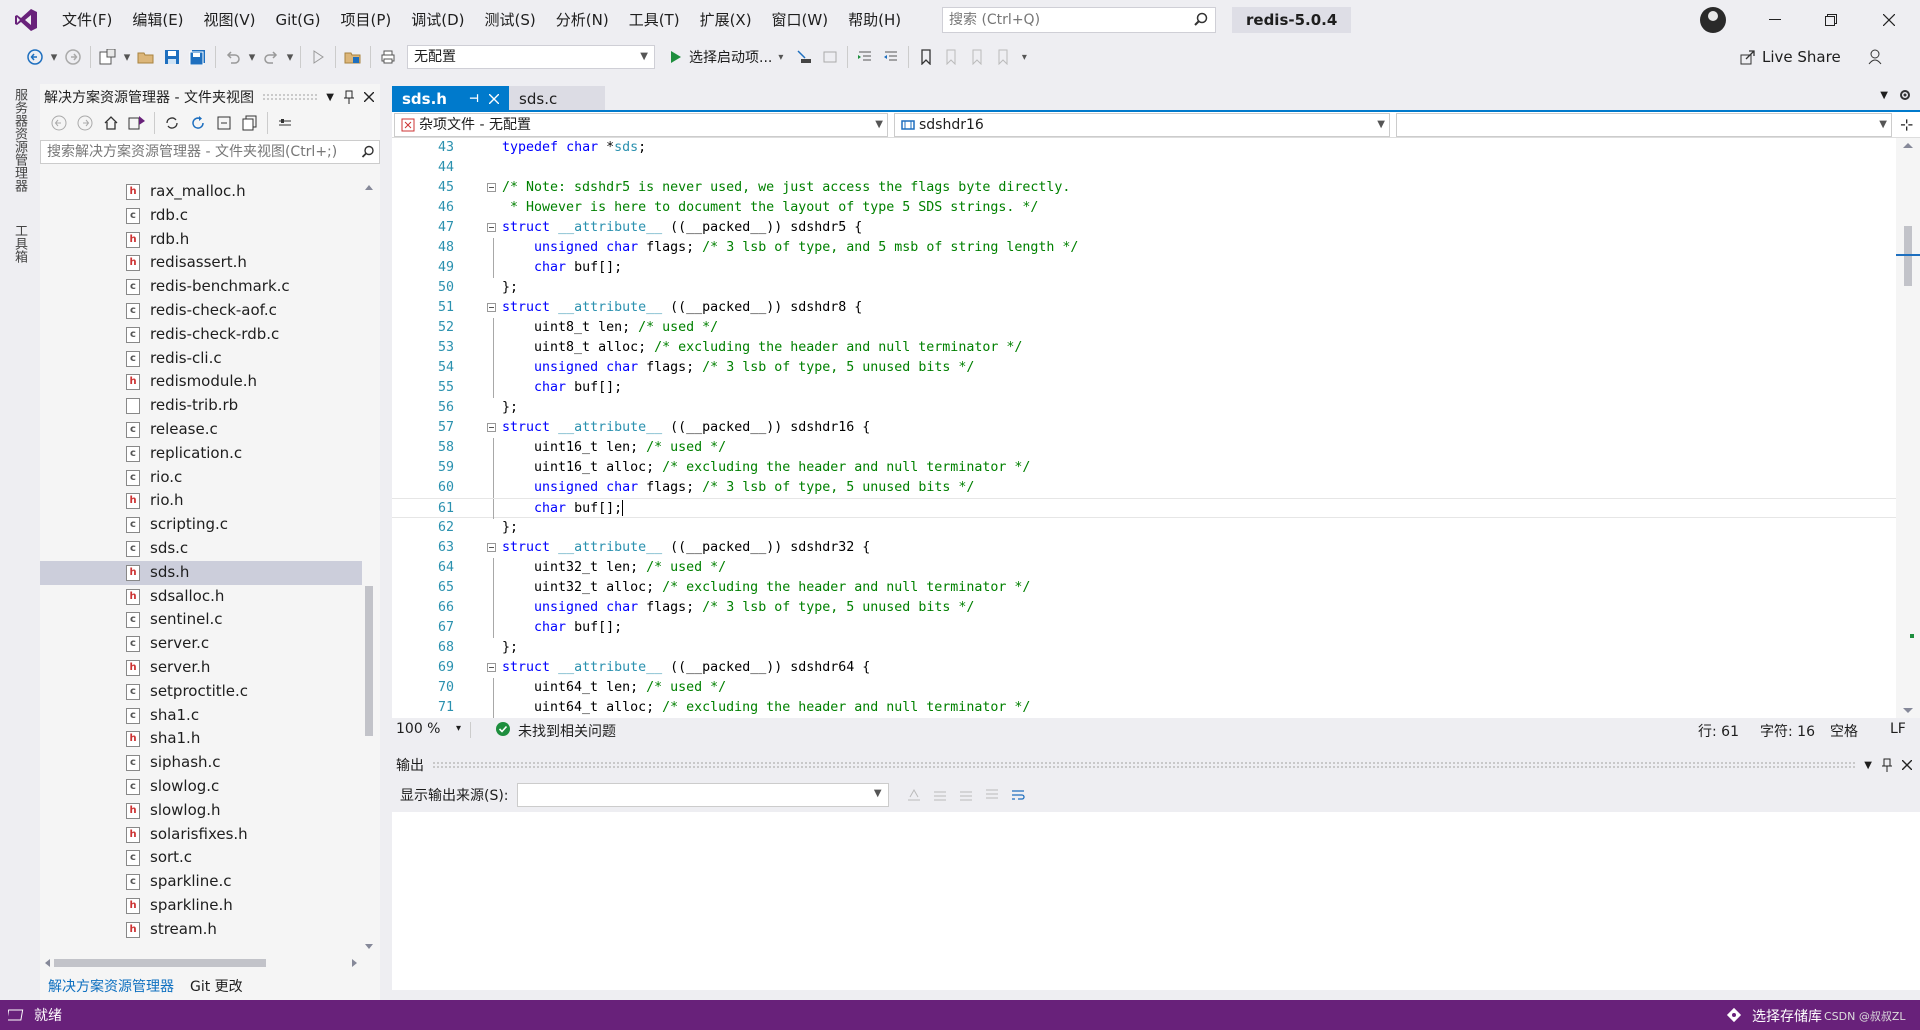 Image resolution: width=1920 pixels, height=1030 pixels. What do you see at coordinates (201, 644) in the screenshot?
I see `file-tree-item: c server.c` at bounding box center [201, 644].